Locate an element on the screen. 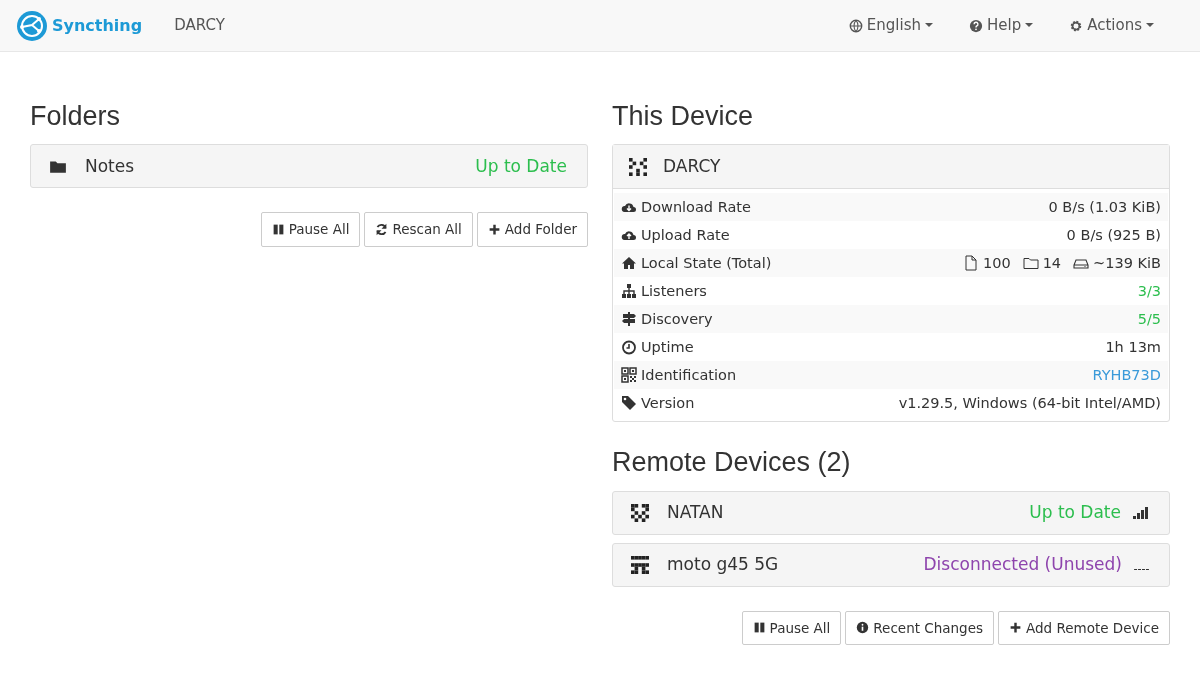 This screenshot has height=680, width=1200. menu-dropdown: Help is located at coordinates (1001, 25).